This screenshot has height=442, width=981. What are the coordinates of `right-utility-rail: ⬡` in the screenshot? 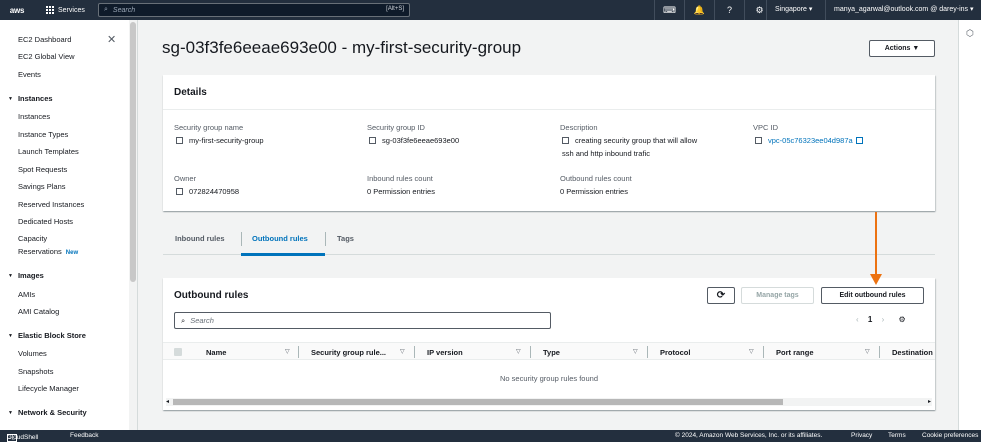 It's located at (969, 225).